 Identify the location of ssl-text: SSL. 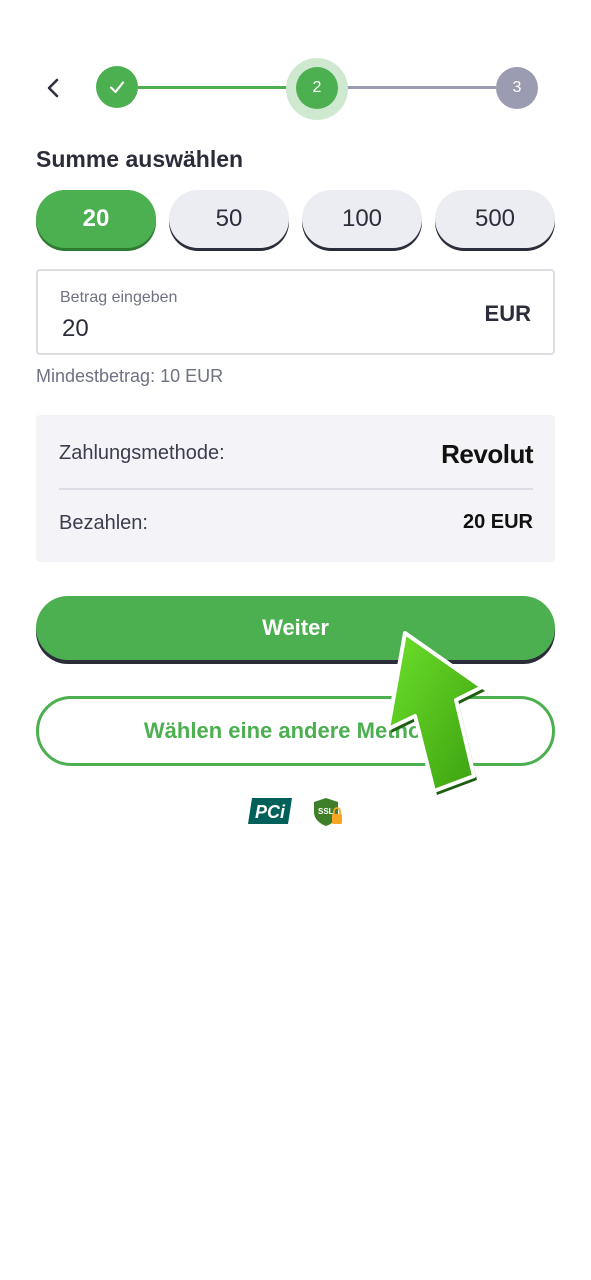
(326, 811).